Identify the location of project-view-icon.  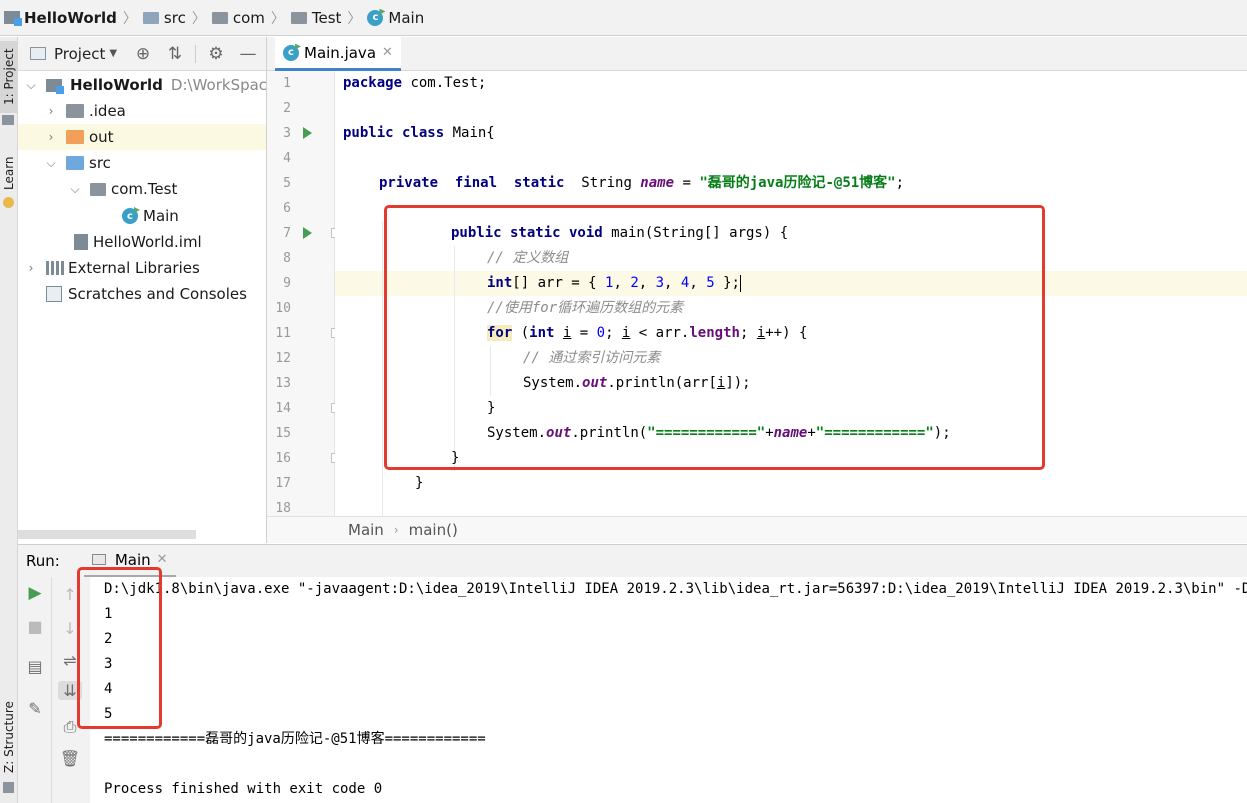
(38, 53).